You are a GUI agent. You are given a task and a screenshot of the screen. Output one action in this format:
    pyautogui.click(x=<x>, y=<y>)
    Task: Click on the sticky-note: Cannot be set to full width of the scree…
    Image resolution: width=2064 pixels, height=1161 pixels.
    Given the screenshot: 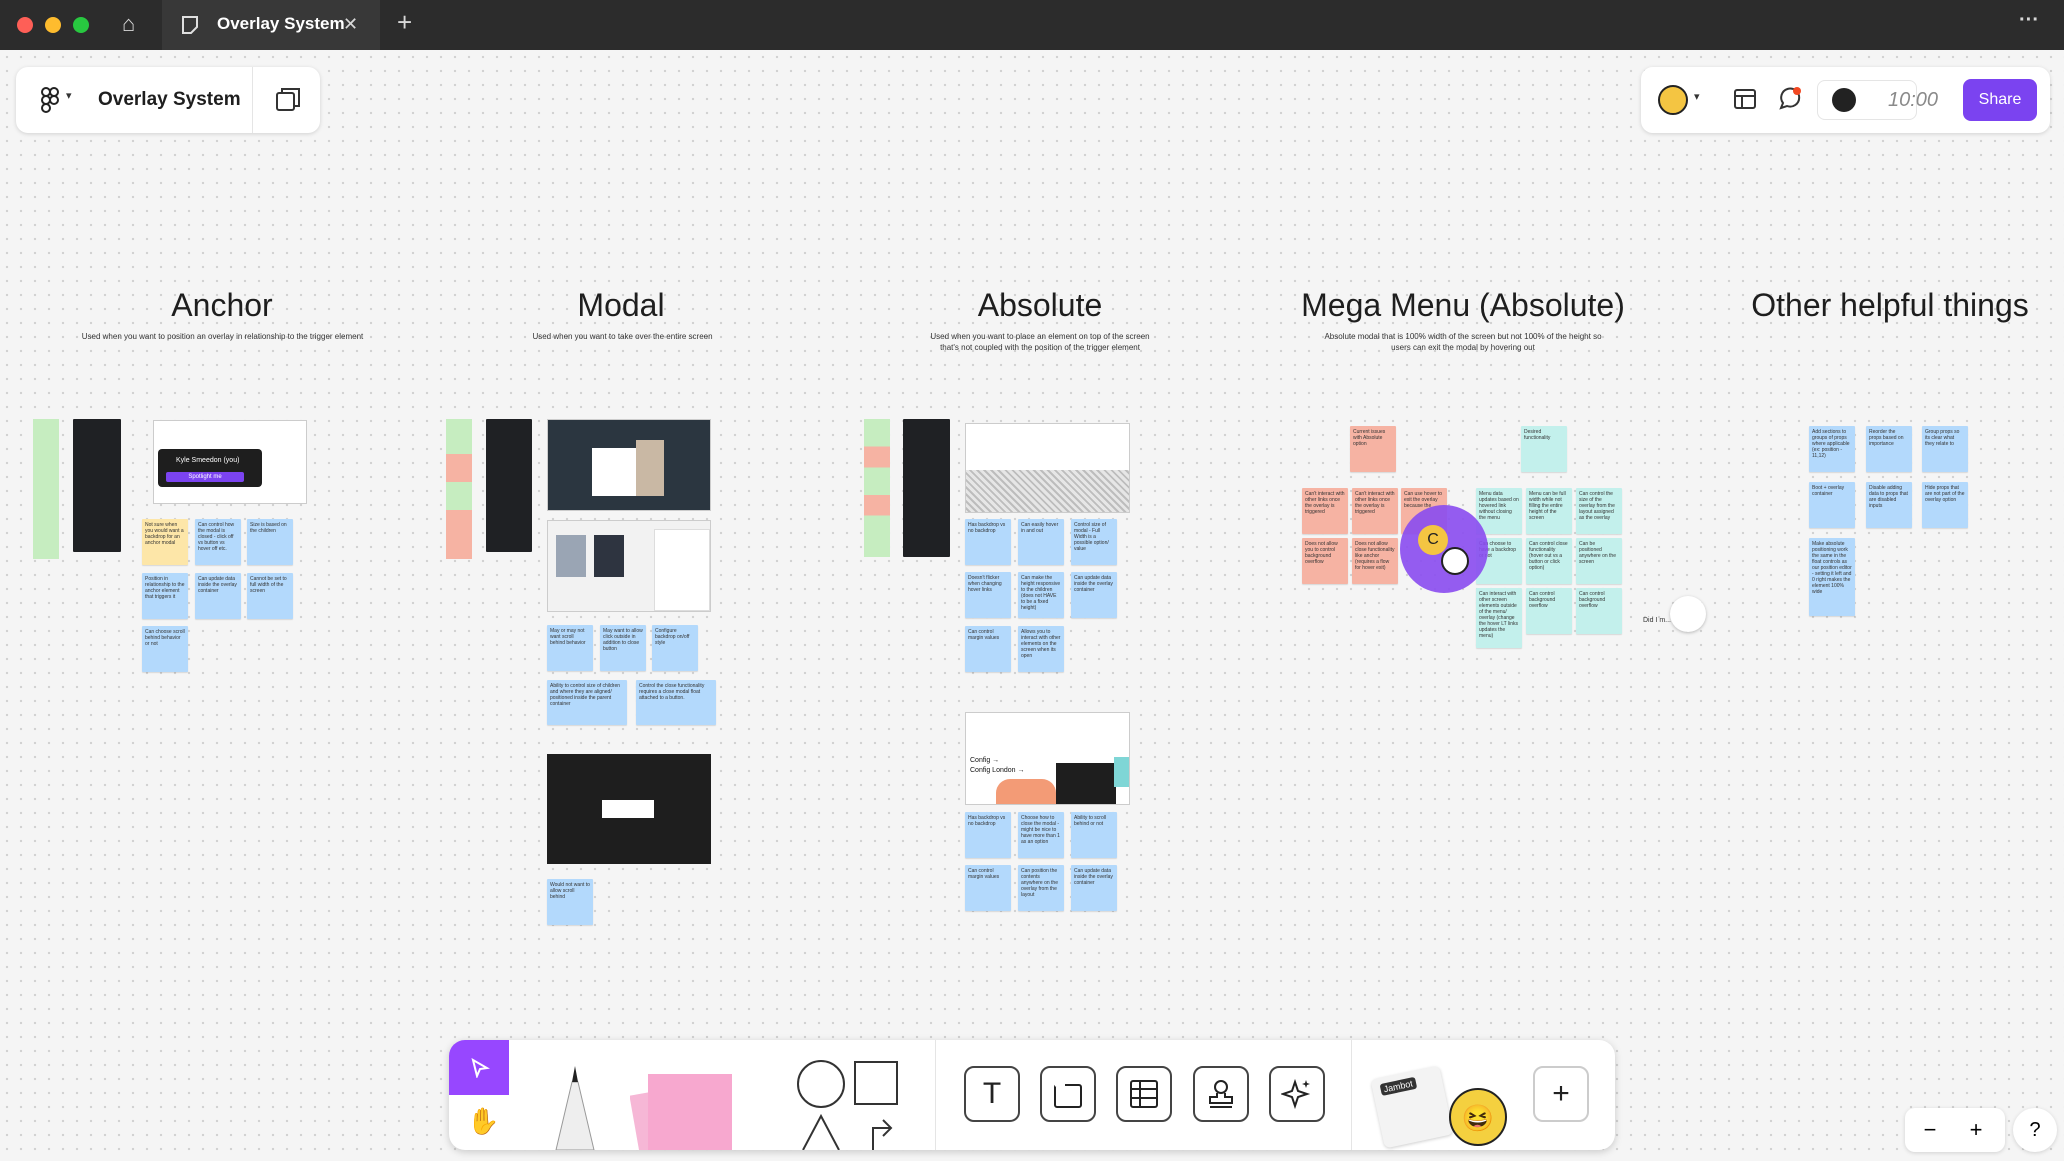 What is the action you would take?
    pyautogui.click(x=270, y=596)
    